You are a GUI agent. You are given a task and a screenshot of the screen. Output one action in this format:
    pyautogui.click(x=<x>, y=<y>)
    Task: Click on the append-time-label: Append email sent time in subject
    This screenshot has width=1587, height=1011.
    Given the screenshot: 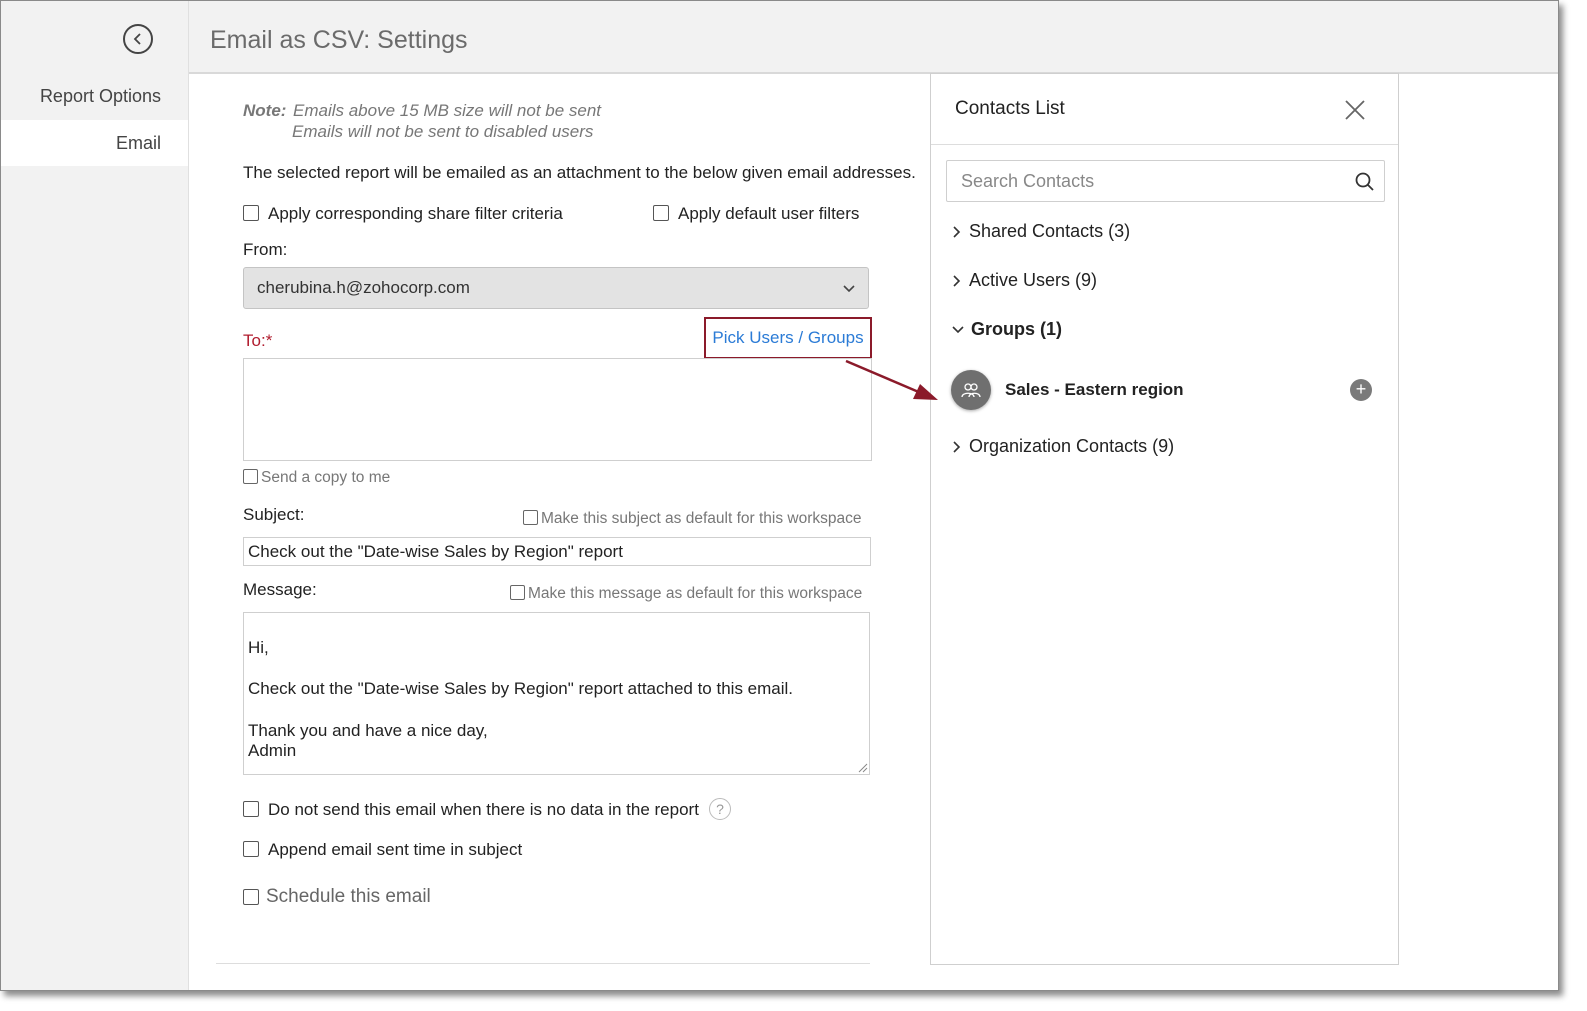 What is the action you would take?
    pyautogui.click(x=395, y=849)
    